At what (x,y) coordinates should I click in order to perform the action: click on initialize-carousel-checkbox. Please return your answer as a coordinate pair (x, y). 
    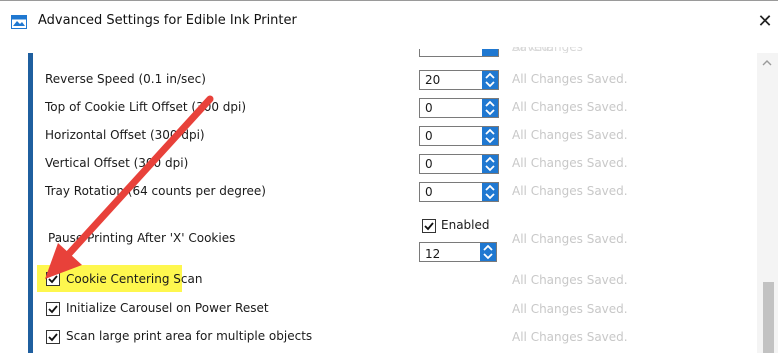
    Looking at the image, I should click on (53, 309).